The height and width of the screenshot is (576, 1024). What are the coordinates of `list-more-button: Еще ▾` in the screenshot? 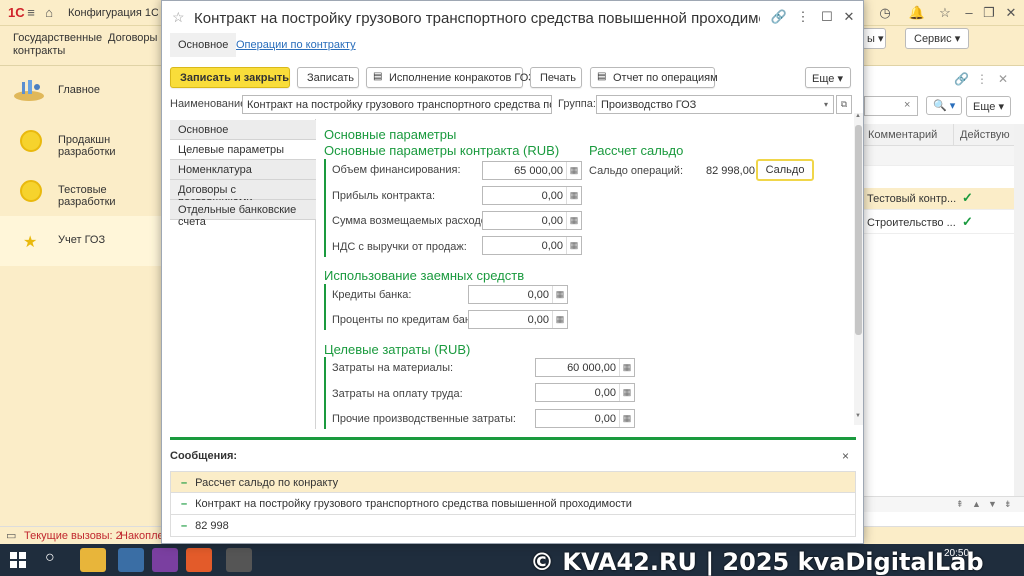 It's located at (988, 106).